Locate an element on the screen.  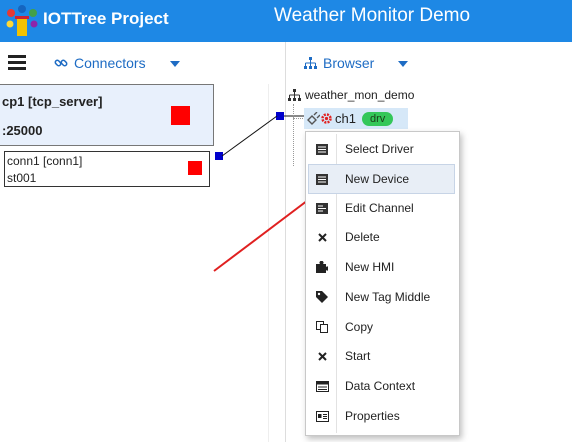
menu-item-data-context: Data Context is located at coordinates (381, 386).